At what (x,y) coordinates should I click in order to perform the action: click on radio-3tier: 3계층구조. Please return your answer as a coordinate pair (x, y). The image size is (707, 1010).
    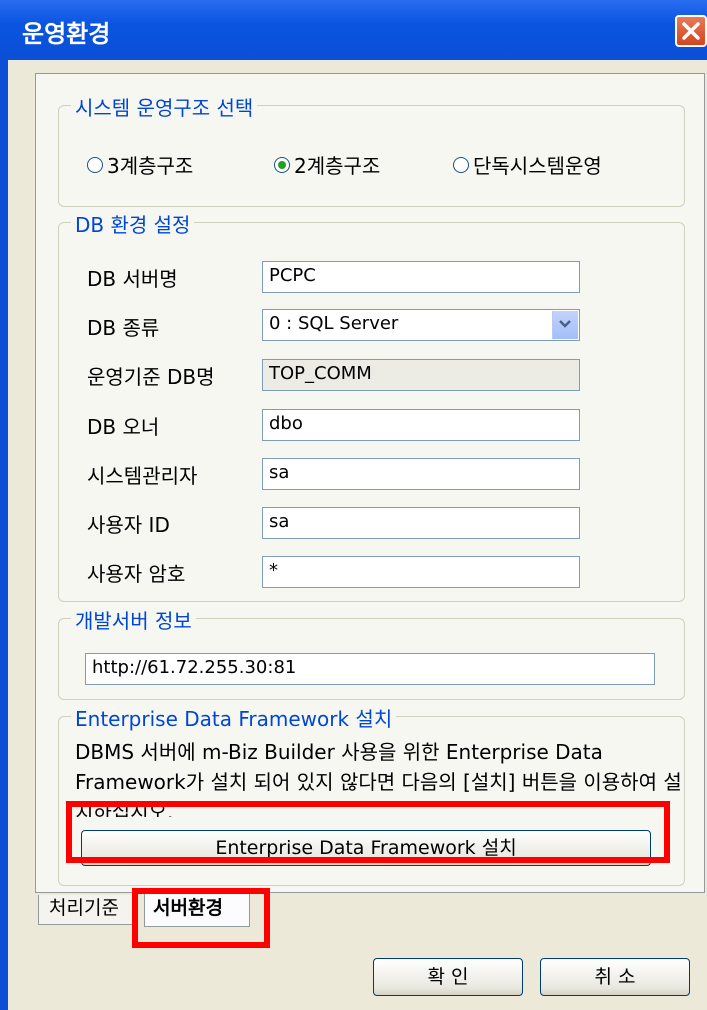
    Looking at the image, I should click on (140, 164).